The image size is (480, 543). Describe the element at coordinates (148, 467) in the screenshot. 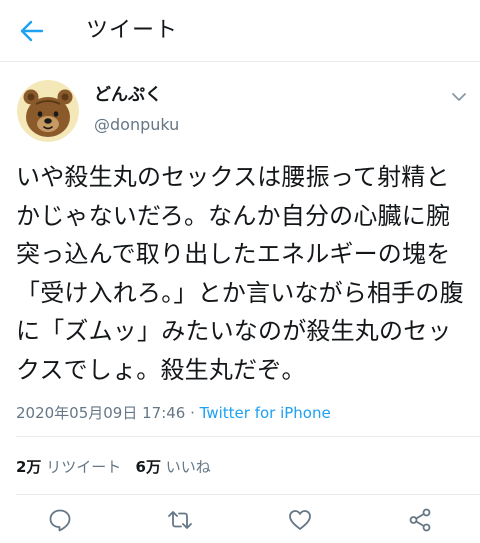

I see `likes-count: 6万` at that location.